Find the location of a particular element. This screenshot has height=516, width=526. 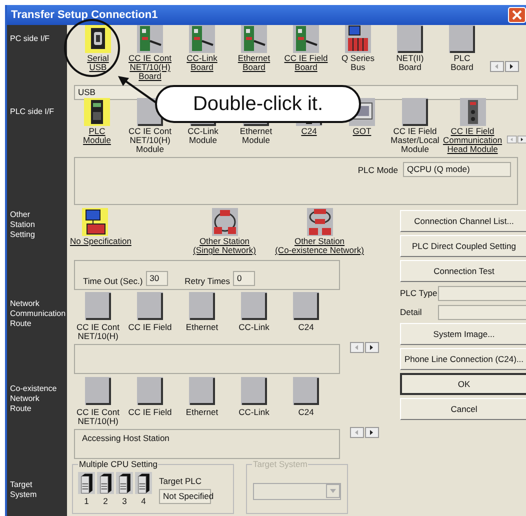

group-title: Multiple CPU Setting is located at coordinates (118, 464).